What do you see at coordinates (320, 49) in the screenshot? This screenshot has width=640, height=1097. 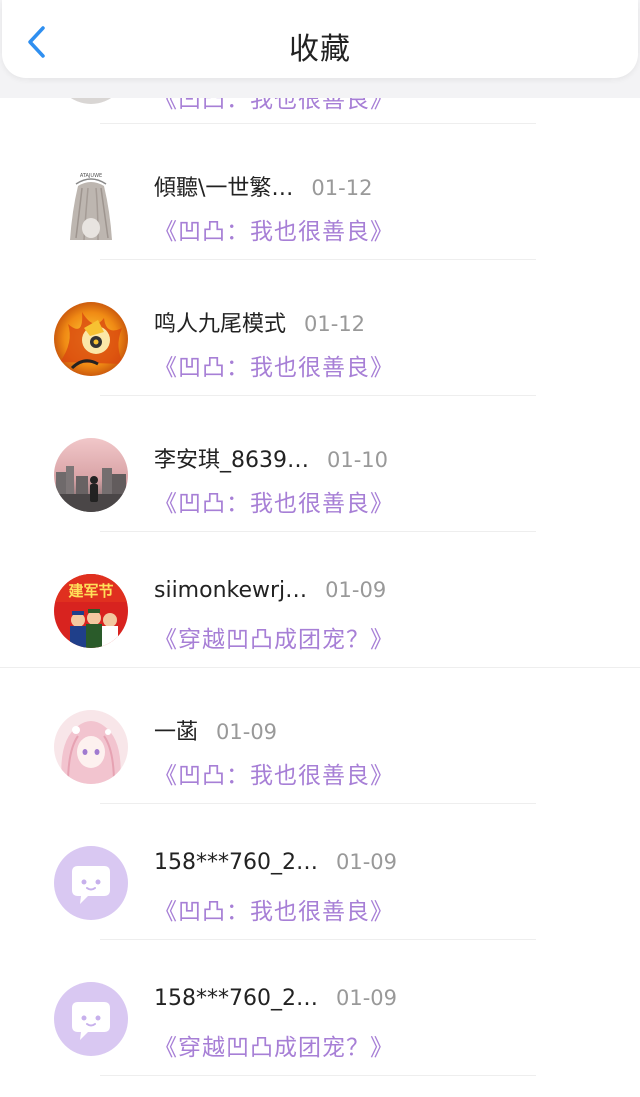 I see `page-title: 收藏` at bounding box center [320, 49].